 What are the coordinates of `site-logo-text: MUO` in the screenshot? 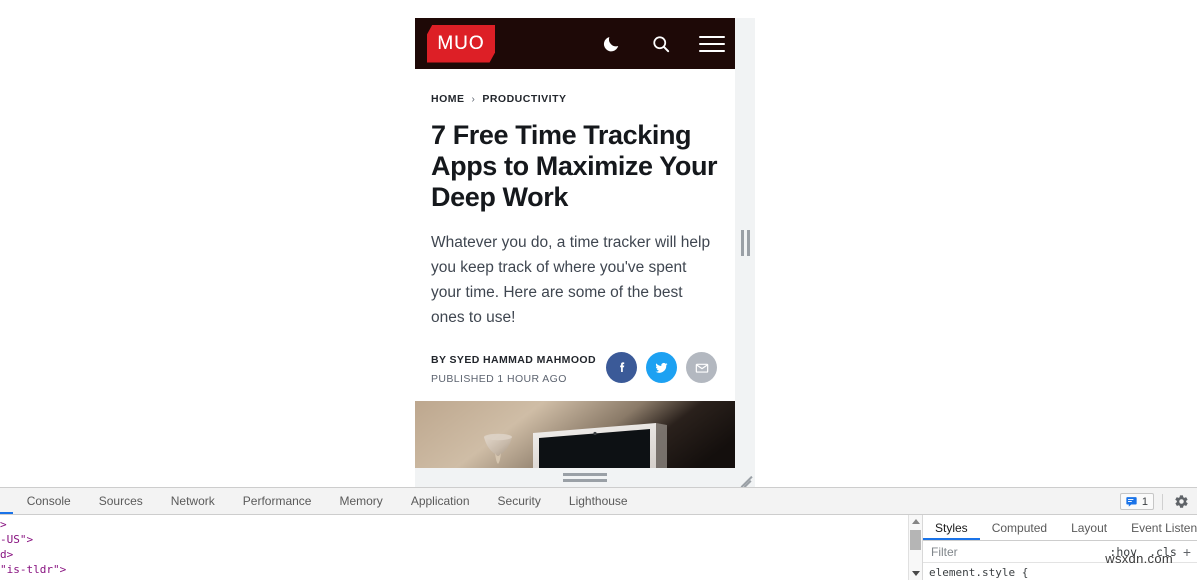 It's located at (461, 43).